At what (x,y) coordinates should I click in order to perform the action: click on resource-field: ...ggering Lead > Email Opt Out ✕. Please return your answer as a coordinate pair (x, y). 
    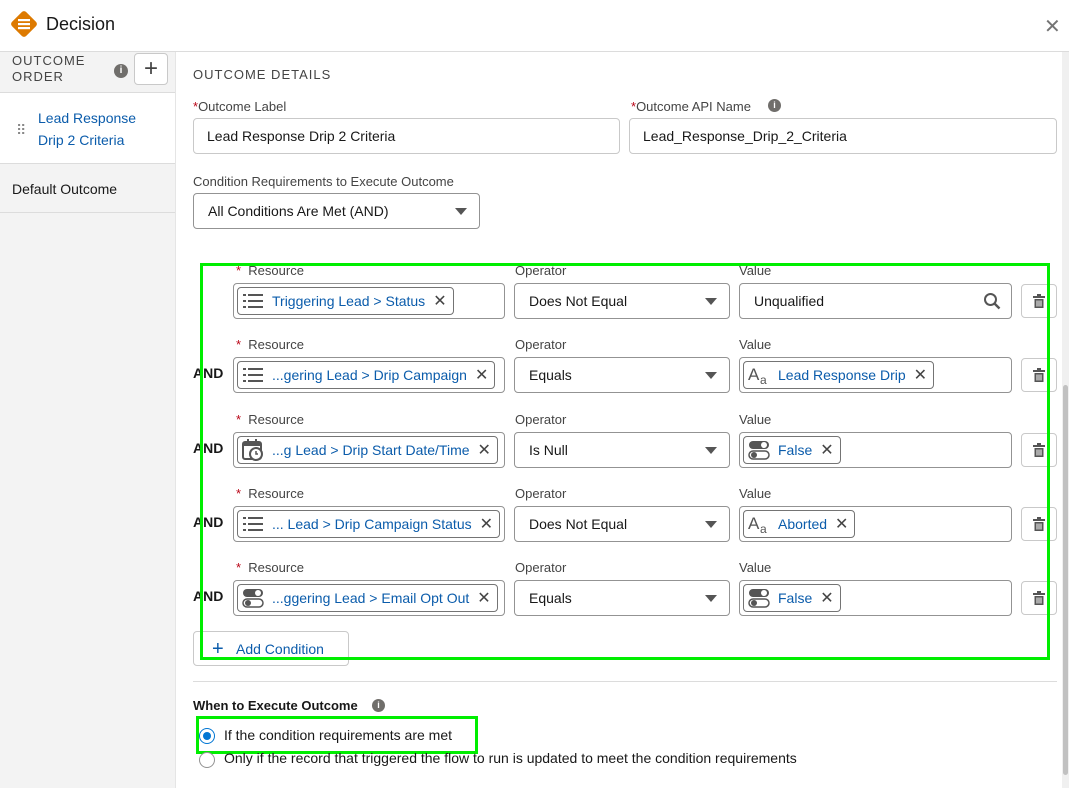
    Looking at the image, I should click on (369, 598).